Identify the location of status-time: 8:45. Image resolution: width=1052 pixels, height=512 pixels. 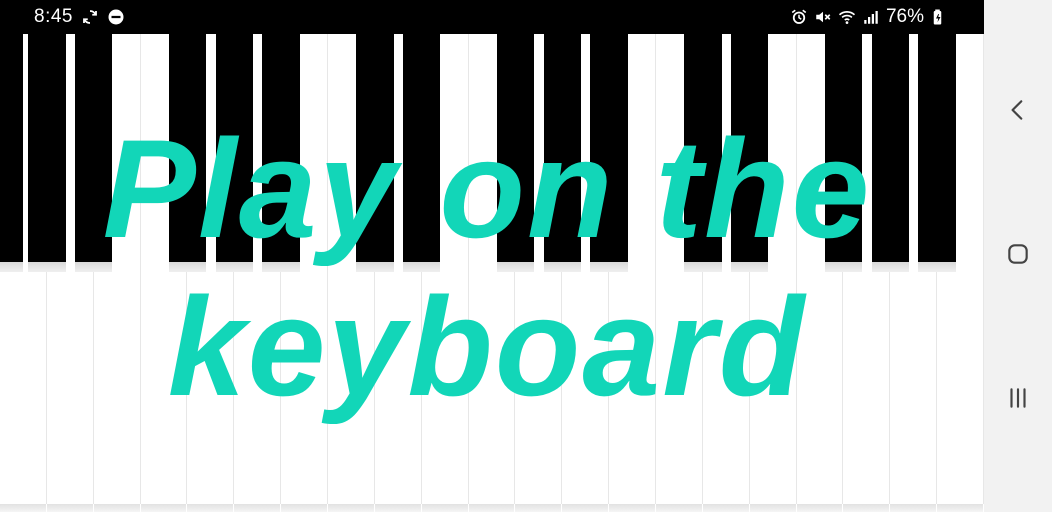
(53, 16).